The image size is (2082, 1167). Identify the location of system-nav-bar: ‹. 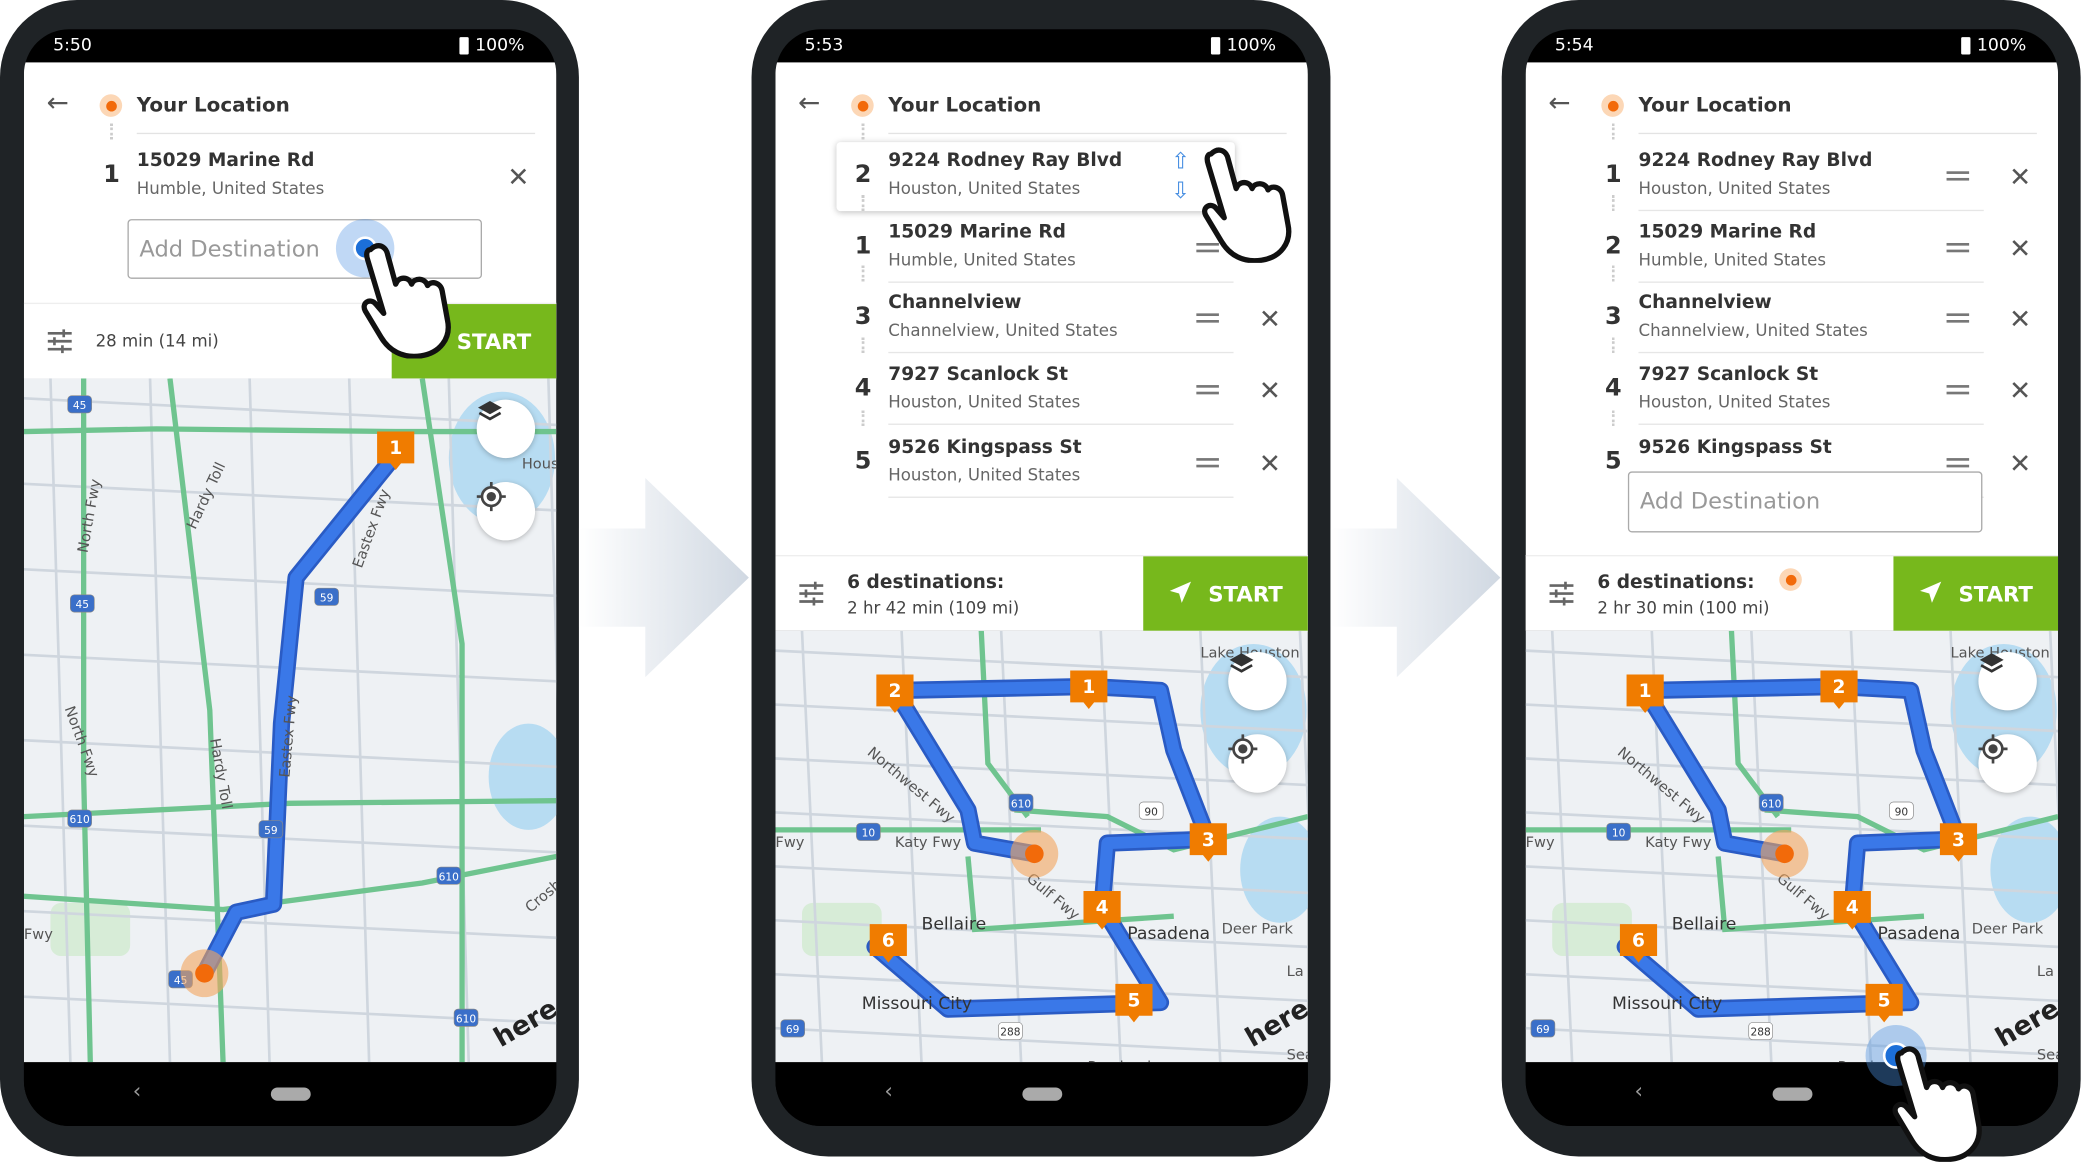
(1041, 1094).